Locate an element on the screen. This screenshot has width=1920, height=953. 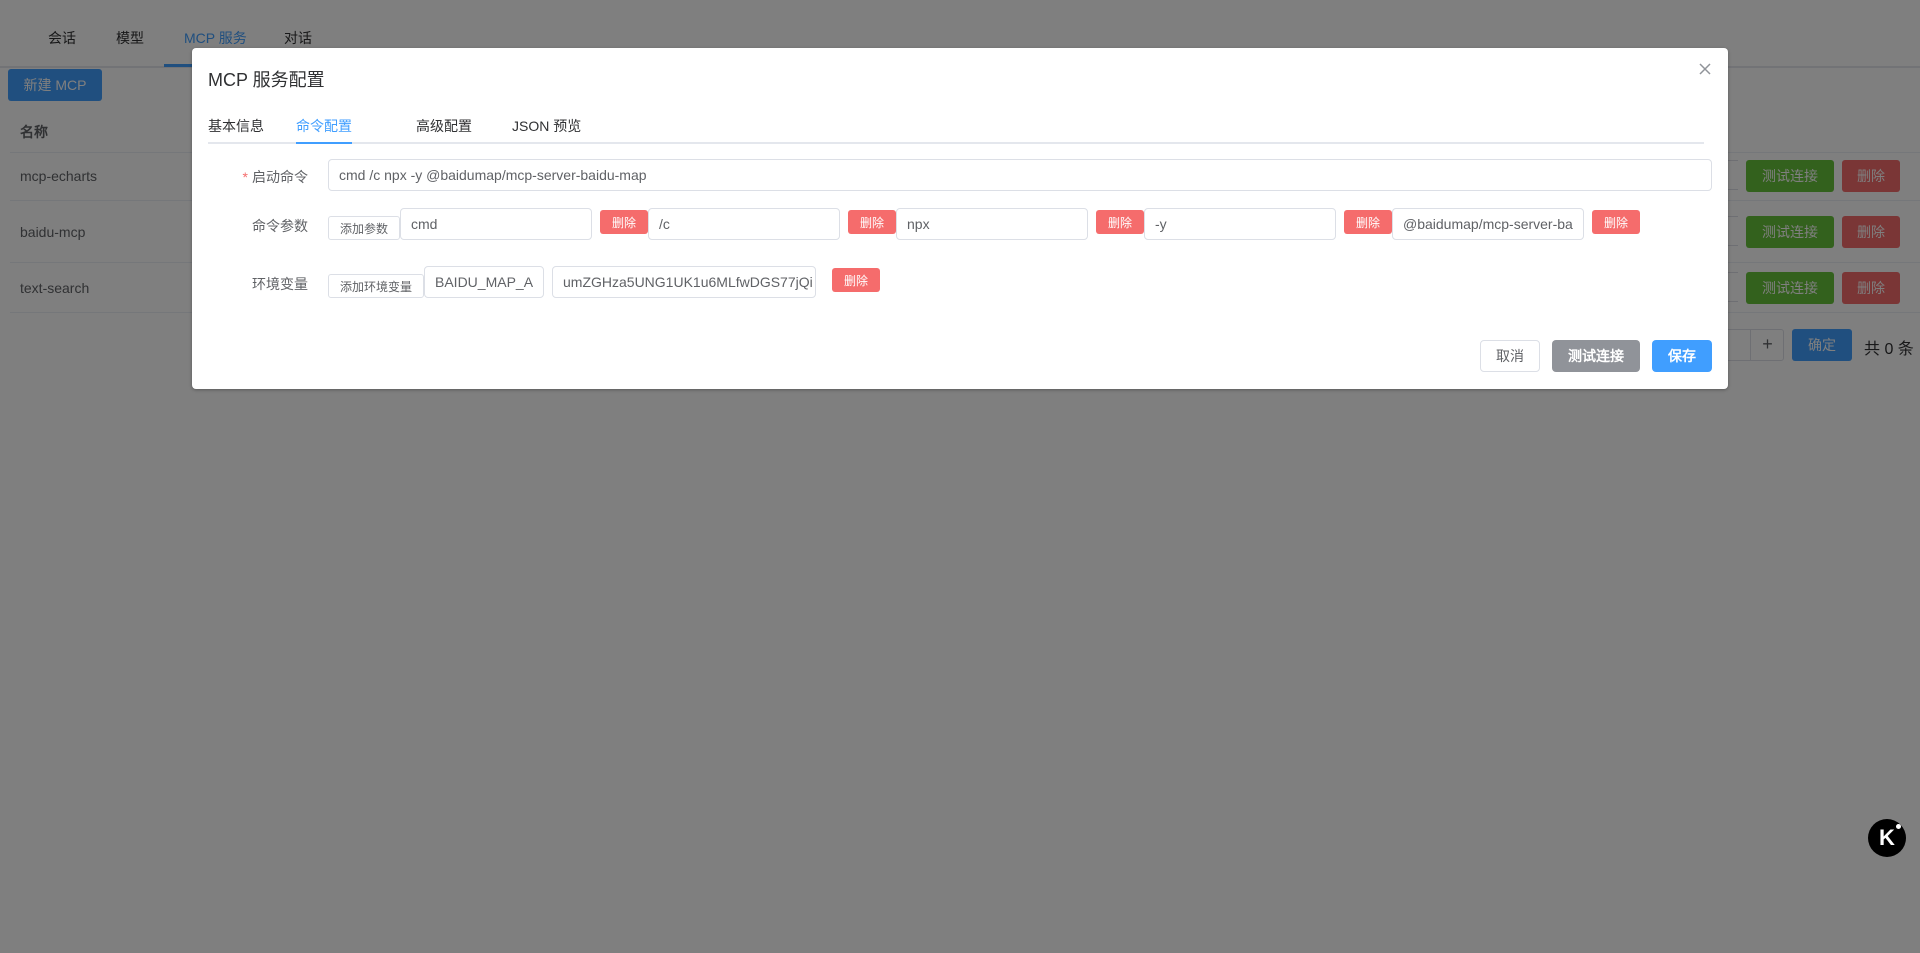
dialog-title: MCP 服务配置 is located at coordinates (266, 80).